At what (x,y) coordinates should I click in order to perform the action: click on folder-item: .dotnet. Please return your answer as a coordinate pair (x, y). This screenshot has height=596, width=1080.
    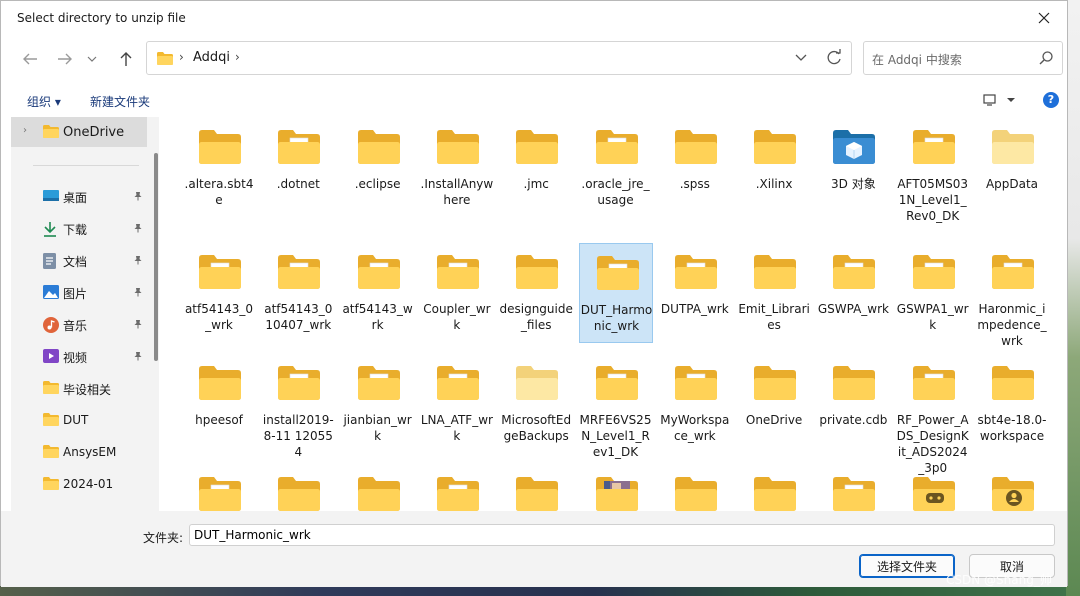
    Looking at the image, I should click on (298, 168).